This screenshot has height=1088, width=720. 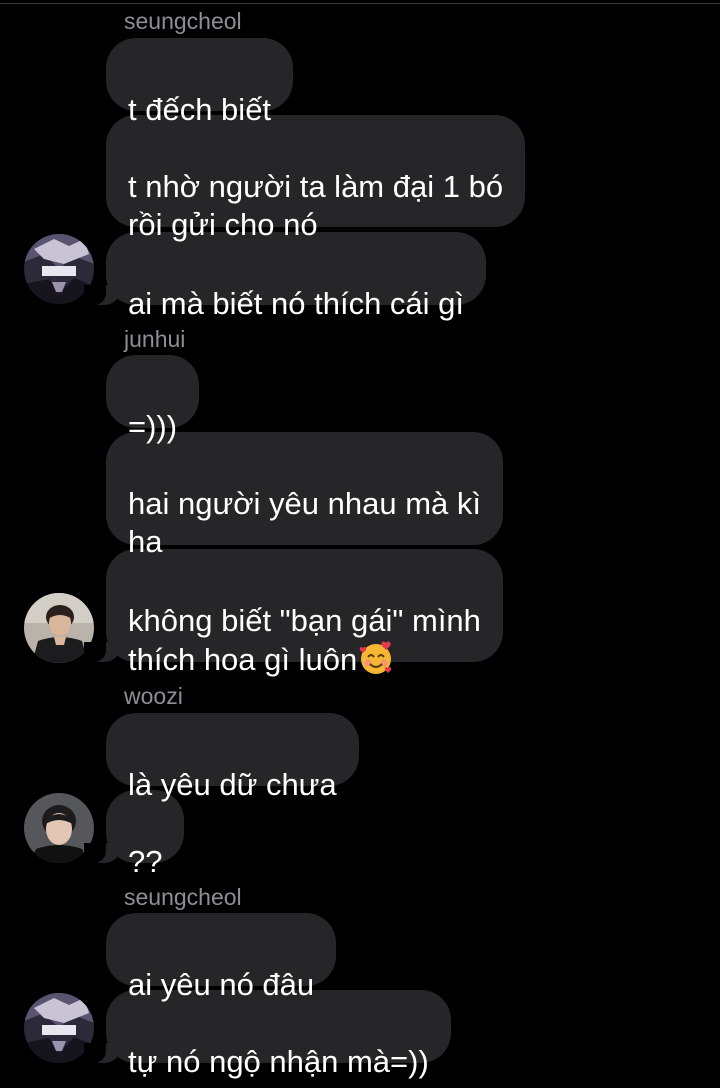 I want to click on message-text: ai mà biết nó thích cái gì, so click(x=296, y=303).